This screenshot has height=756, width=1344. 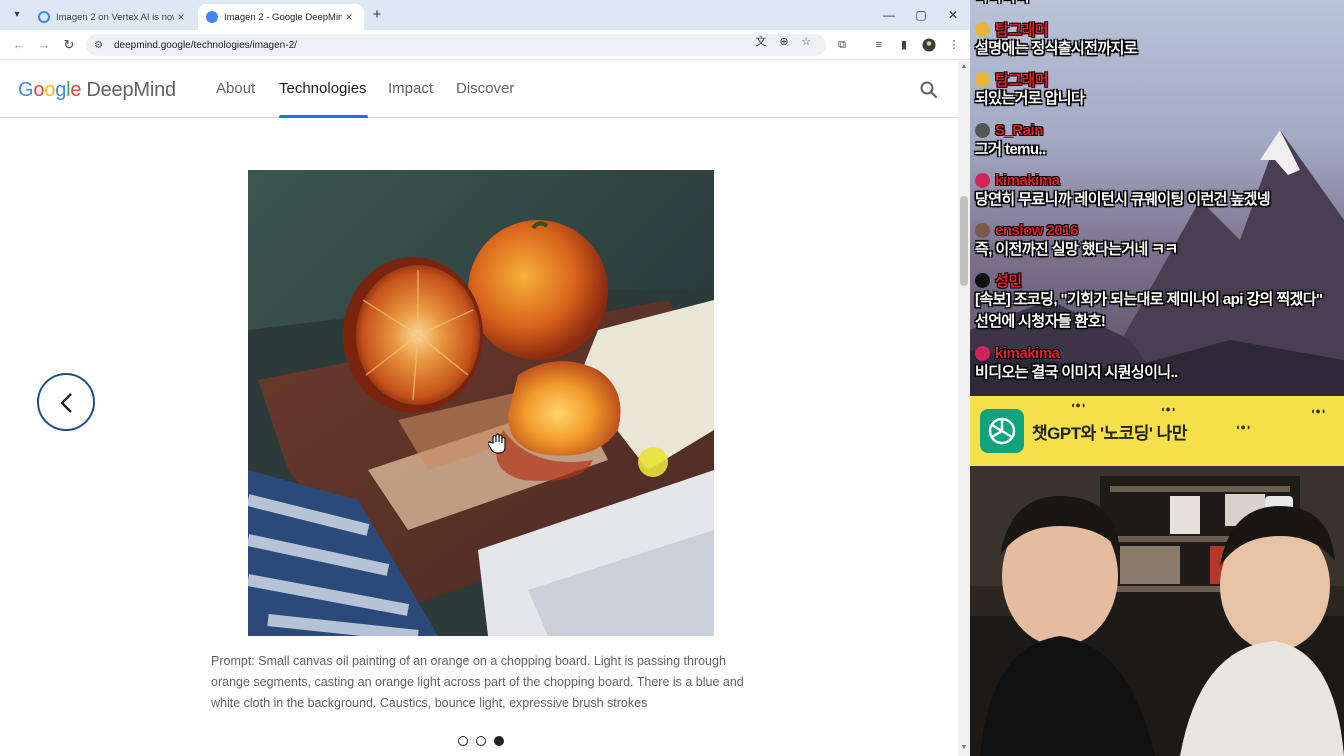 What do you see at coordinates (1109, 433) in the screenshot?
I see `banner-title: 챗GPT와 '노코딩' 나만` at bounding box center [1109, 433].